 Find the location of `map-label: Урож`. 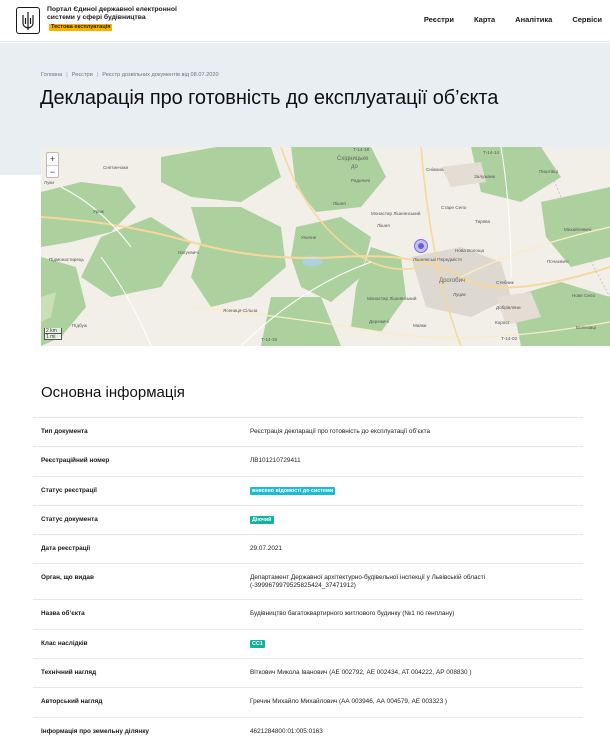

map-label: Урож is located at coordinates (98, 211).